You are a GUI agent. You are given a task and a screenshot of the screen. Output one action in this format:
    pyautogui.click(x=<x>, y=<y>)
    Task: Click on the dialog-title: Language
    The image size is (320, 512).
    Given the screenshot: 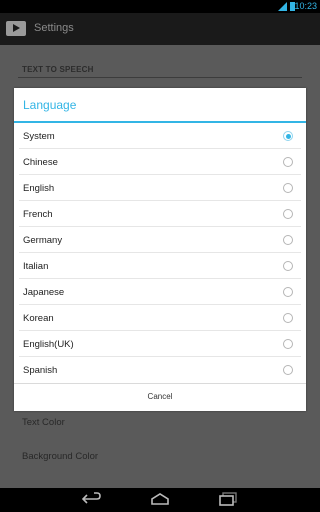 What is the action you would take?
    pyautogui.click(x=50, y=105)
    